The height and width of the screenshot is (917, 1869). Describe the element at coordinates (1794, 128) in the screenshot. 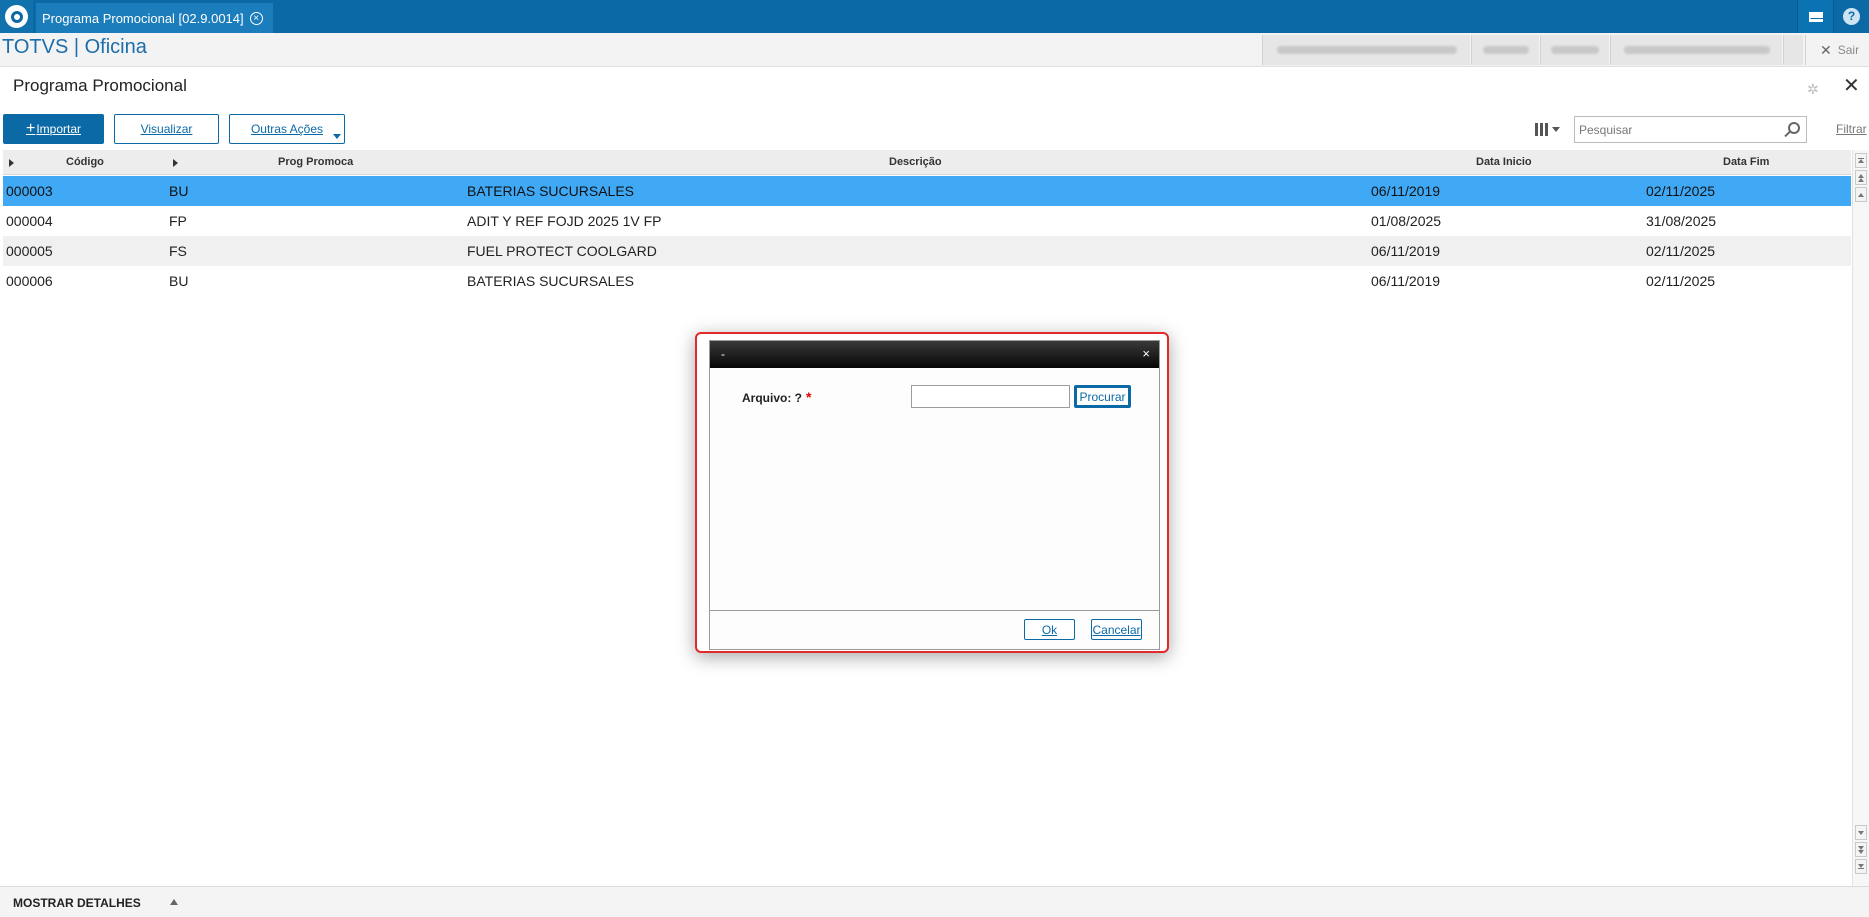

I see `search-icon` at that location.